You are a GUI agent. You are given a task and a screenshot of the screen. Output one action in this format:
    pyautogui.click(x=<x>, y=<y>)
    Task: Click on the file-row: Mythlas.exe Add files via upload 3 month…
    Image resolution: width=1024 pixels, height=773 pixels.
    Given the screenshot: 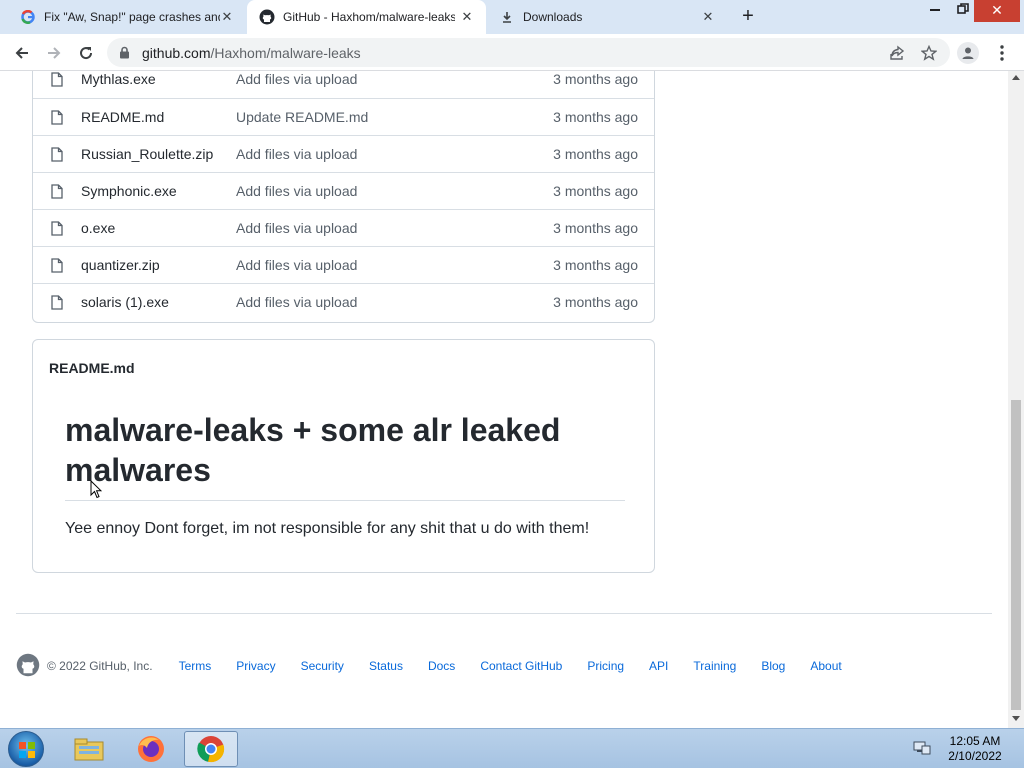 What is the action you would take?
    pyautogui.click(x=343, y=84)
    